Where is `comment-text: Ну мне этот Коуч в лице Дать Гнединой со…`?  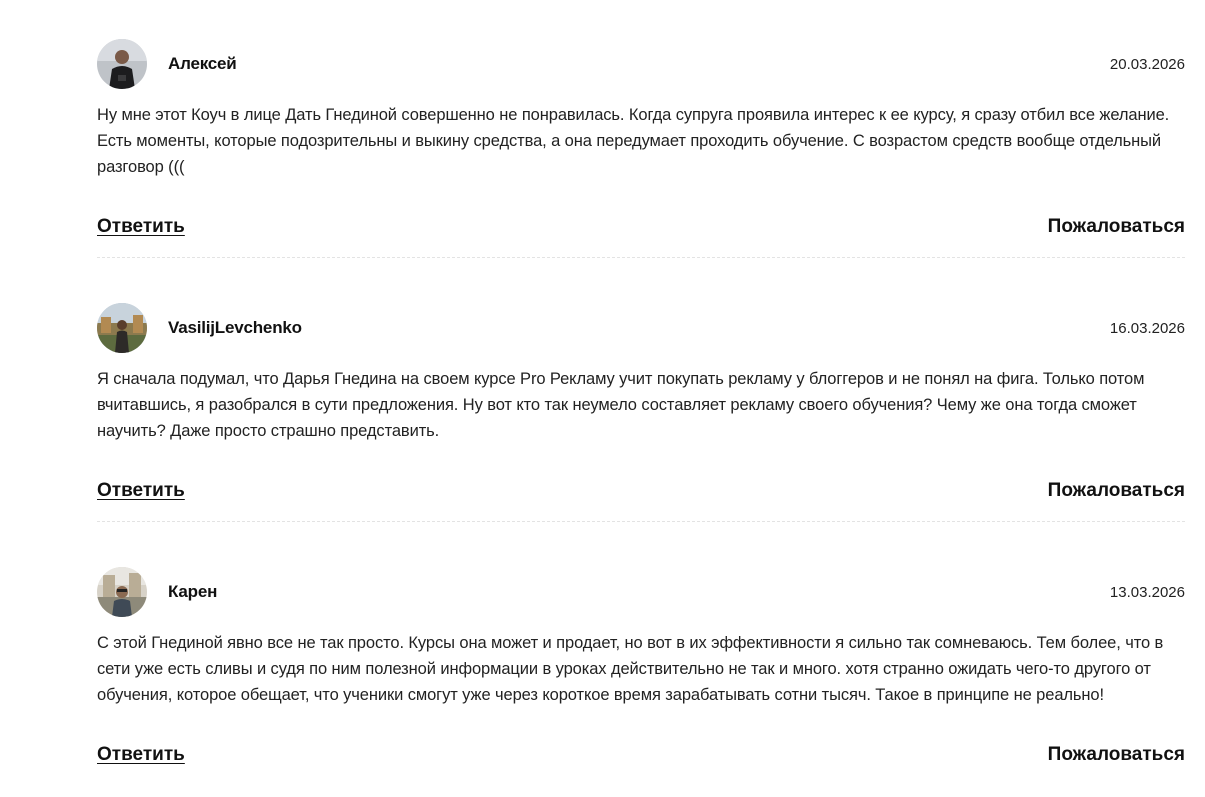
comment-text: Ну мне этот Коуч в лице Дать Гнединой со… is located at coordinates (633, 141).